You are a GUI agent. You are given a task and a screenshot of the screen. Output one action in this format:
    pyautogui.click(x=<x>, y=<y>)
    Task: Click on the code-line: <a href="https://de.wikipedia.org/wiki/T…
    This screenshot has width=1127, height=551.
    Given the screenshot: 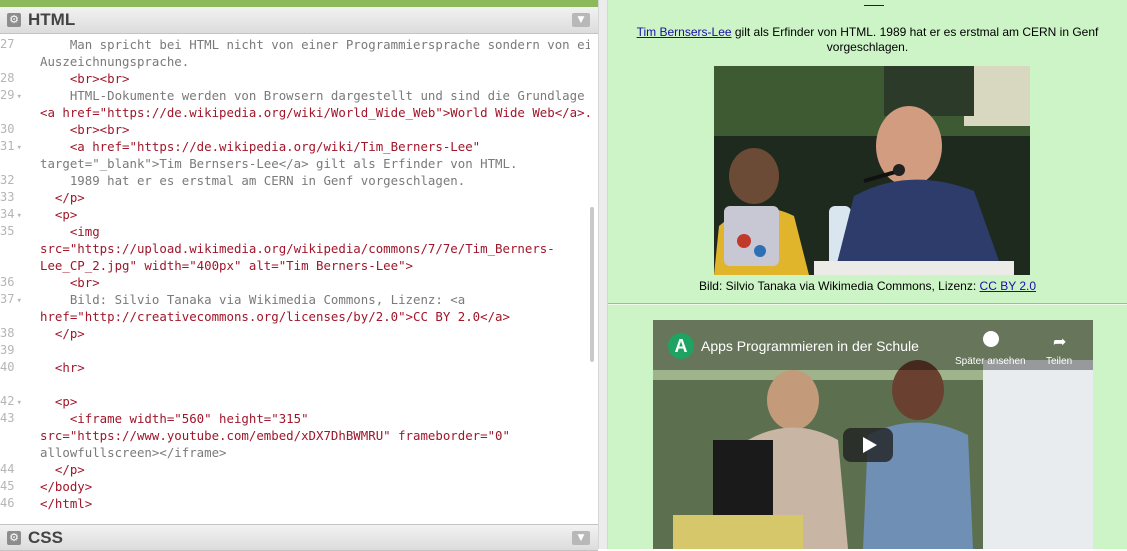 What is the action you would take?
    pyautogui.click(x=260, y=146)
    